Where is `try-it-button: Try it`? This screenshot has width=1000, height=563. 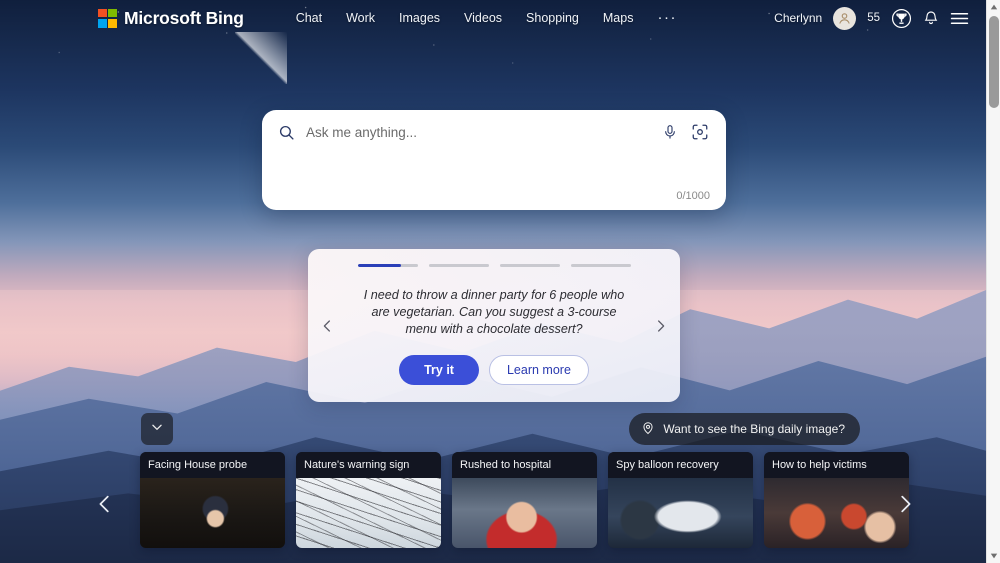
try-it-button: Try it is located at coordinates (439, 370).